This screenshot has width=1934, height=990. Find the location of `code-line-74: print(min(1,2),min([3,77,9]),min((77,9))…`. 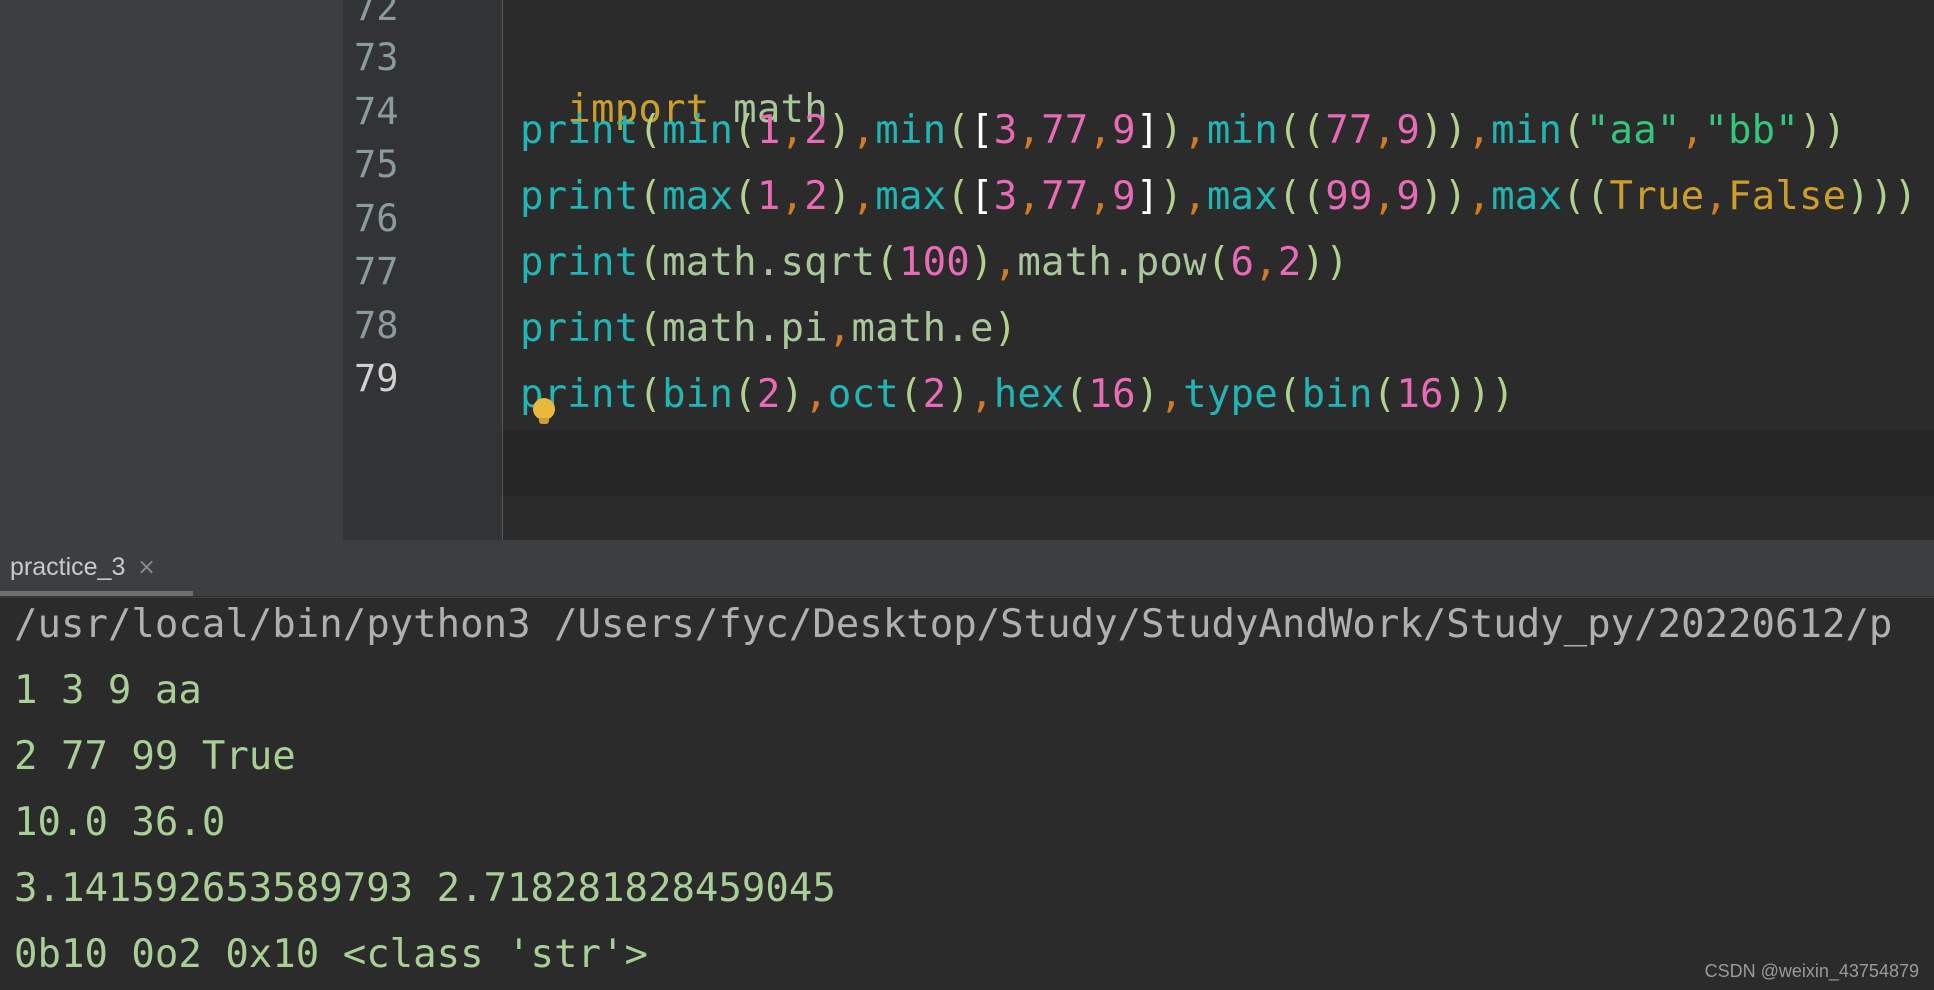

code-line-74: print(min(1,2),min([3,77,9]),min((77,9))… is located at coordinates (1183, 130).